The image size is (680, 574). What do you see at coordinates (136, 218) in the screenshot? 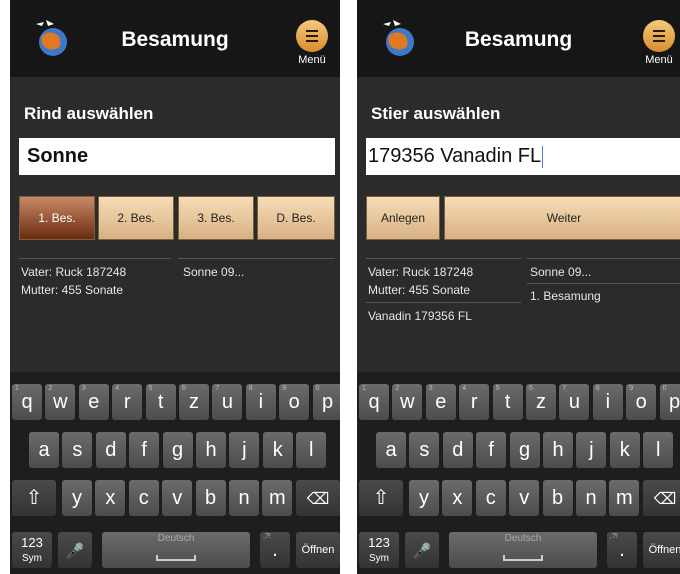
I see `second-insemination-button: 2. Bes.` at bounding box center [136, 218].